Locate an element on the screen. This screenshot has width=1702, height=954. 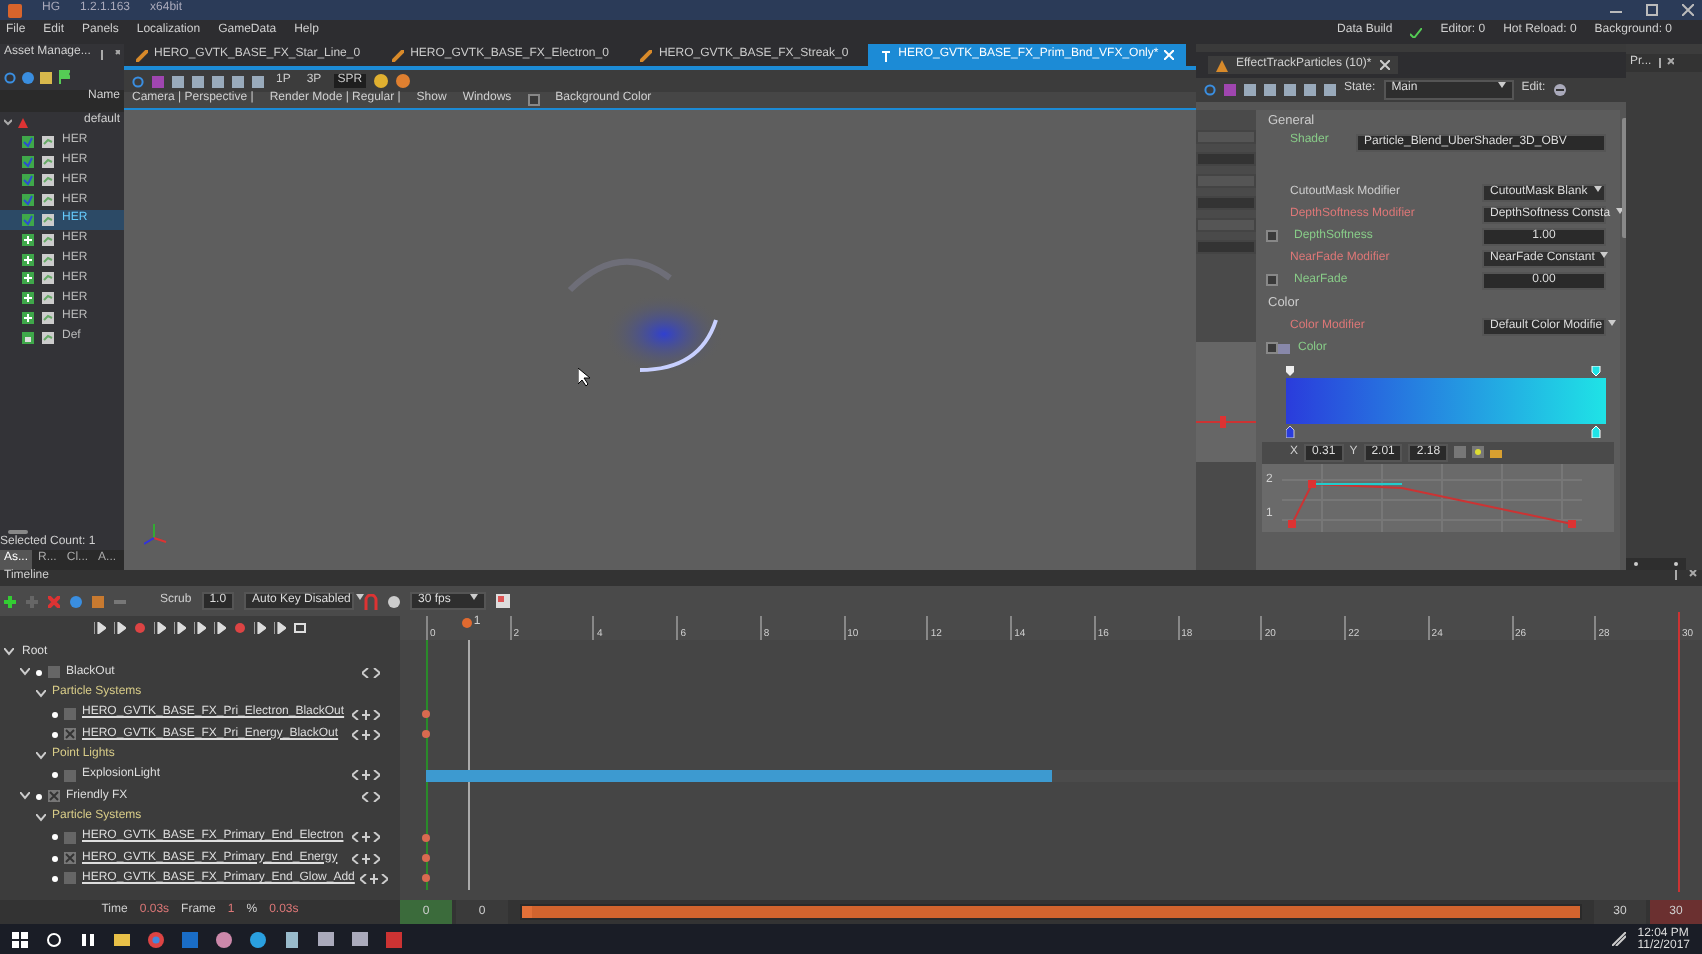
cursor-icon is located at coordinates (584, 377).